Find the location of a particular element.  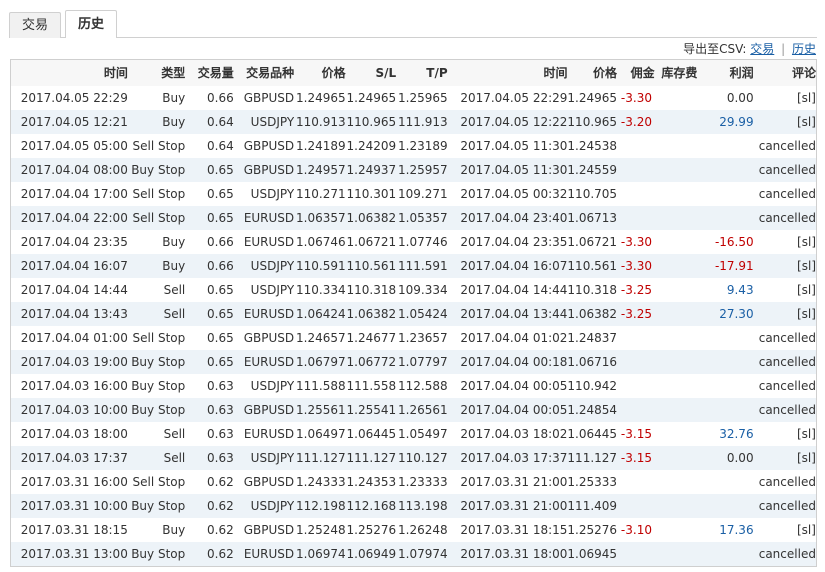

export-history-link: 历史 is located at coordinates (804, 49).